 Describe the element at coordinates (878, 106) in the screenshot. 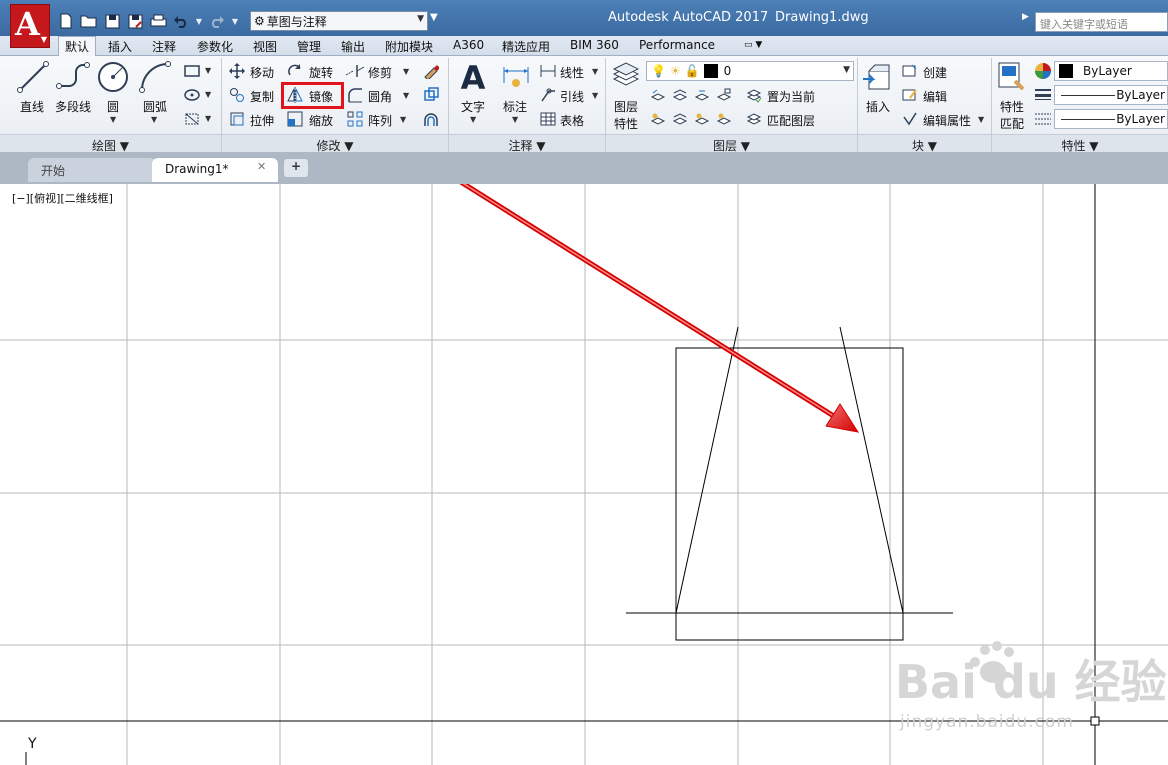

I see `insert-block-label: 插入` at that location.